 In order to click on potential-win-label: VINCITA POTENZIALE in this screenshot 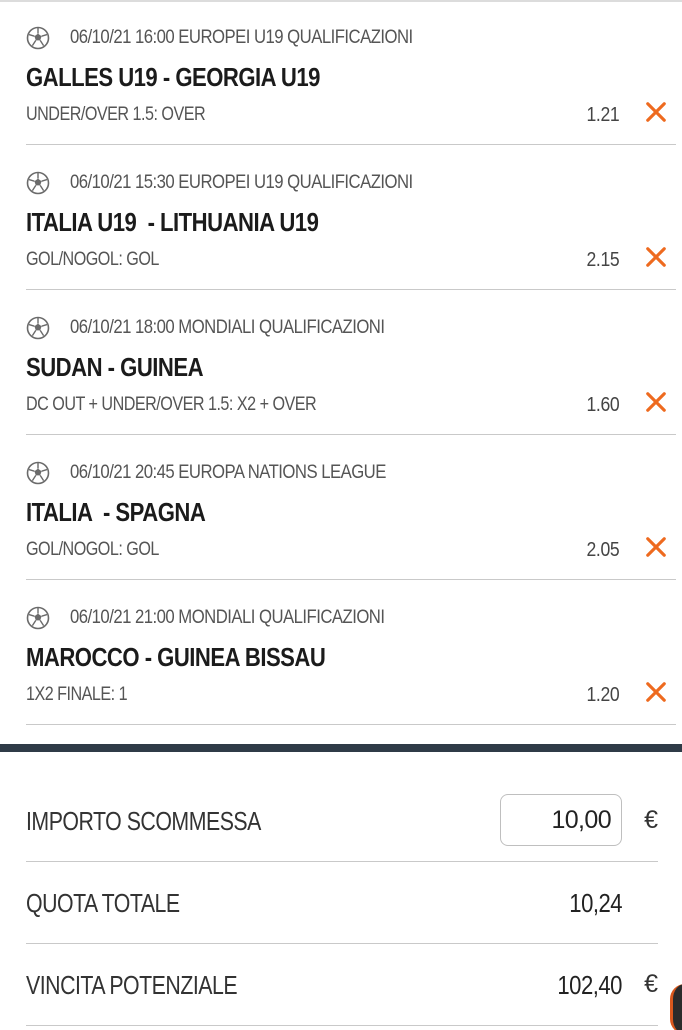, I will do `click(132, 985)`.